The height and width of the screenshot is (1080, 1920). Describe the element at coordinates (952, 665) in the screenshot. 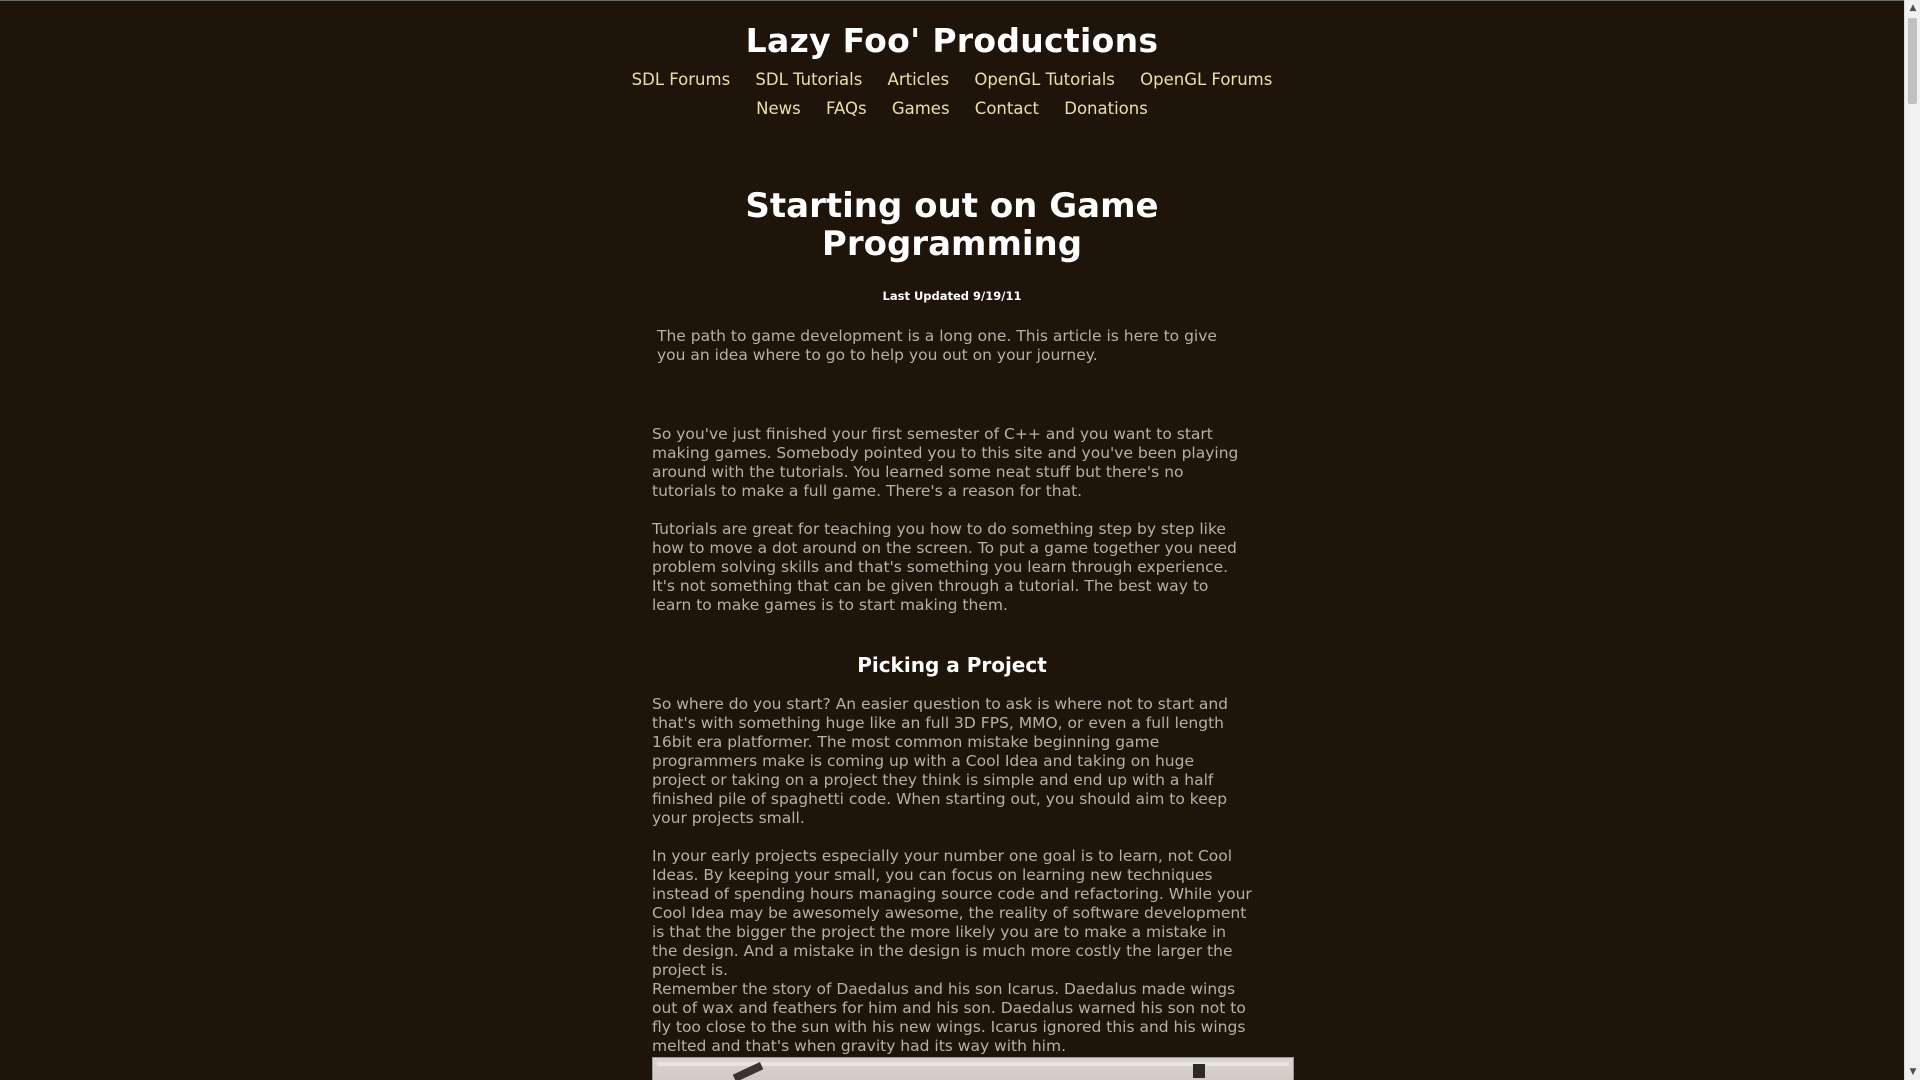

I see `section-heading-picking-project: Picking a Project` at that location.